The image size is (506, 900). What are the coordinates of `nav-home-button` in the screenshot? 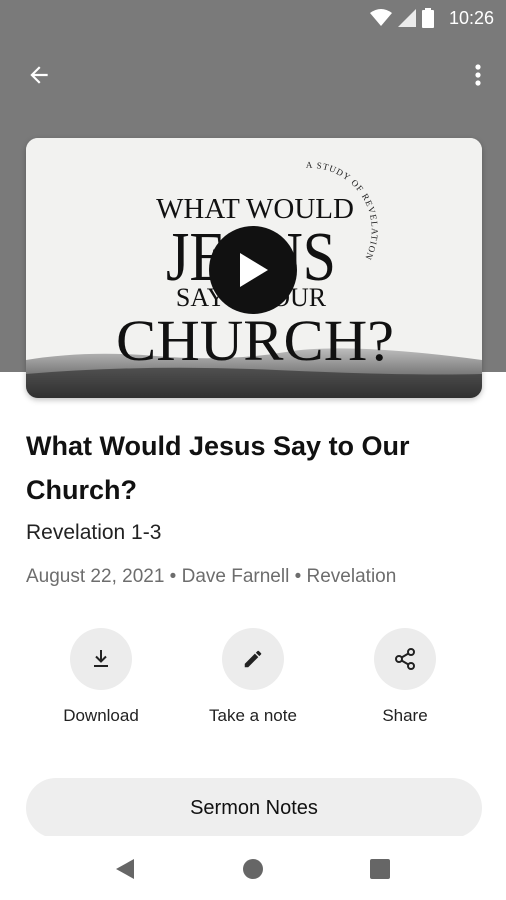 It's located at (253, 869).